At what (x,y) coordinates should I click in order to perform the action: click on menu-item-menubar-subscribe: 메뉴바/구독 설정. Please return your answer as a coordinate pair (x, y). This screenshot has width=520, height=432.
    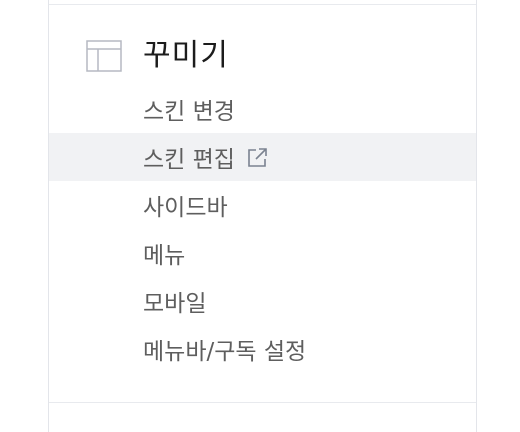
    Looking at the image, I should click on (262, 349).